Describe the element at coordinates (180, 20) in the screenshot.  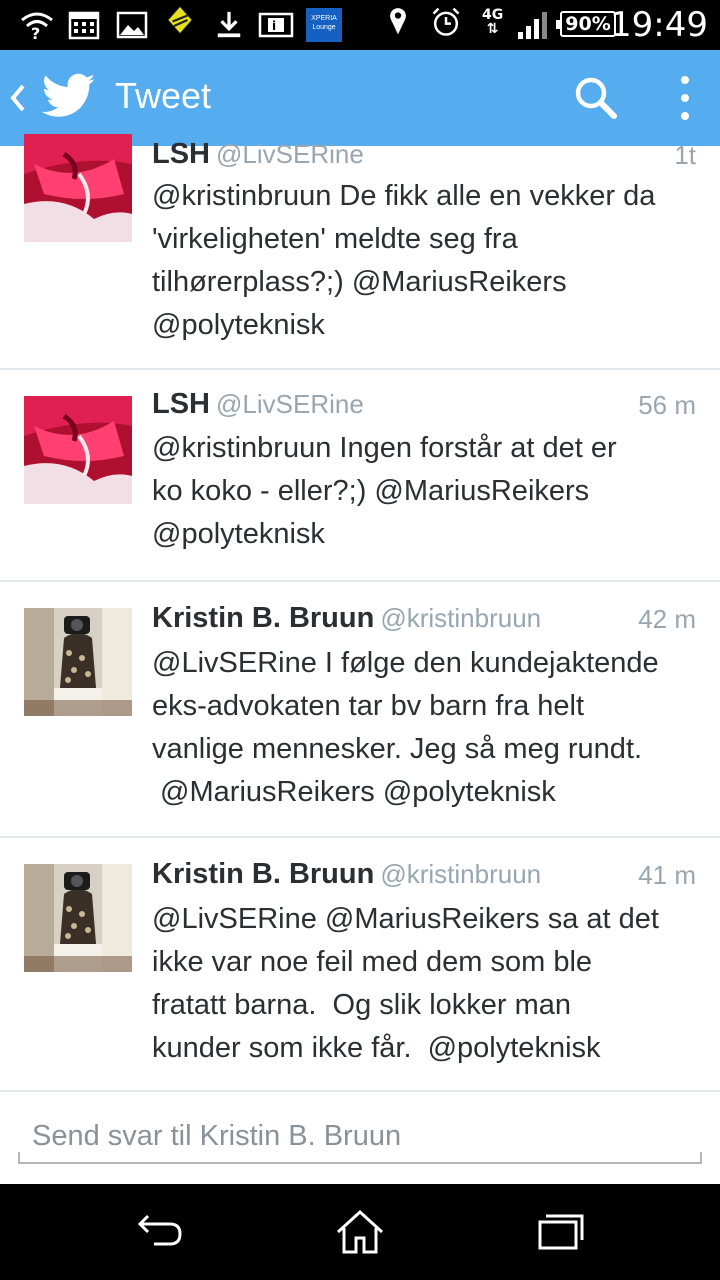
I see `app-icon` at that location.